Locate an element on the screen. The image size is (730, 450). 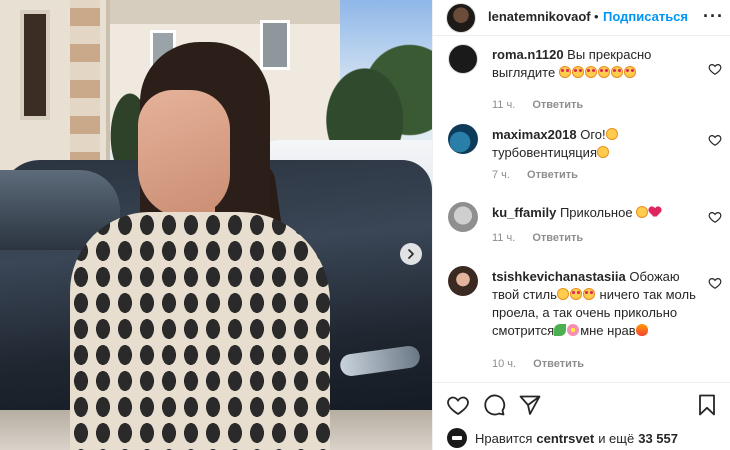
likes-summary: Нравится centrsvet и ещё 33 557 is located at coordinates (564, 438).